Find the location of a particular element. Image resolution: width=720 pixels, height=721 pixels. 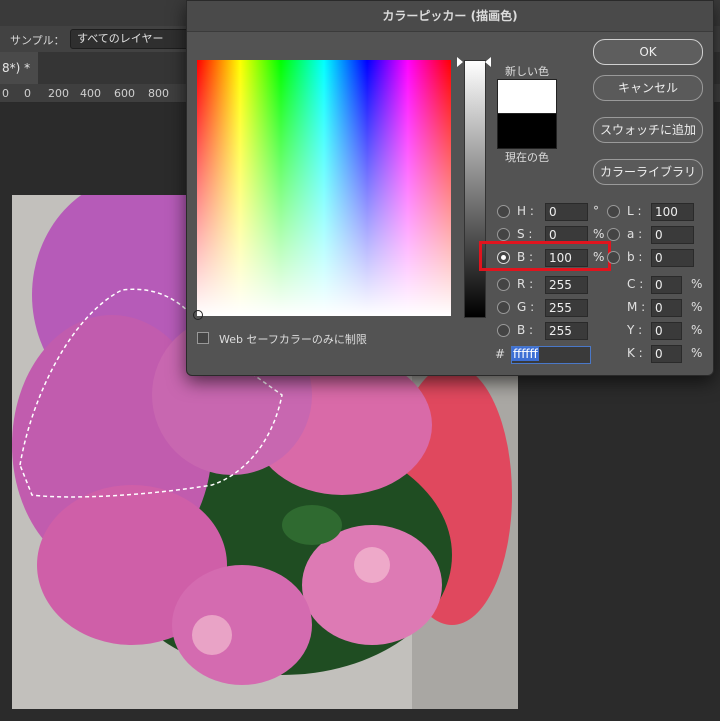

ruler-label: 800 is located at coordinates (158, 93).